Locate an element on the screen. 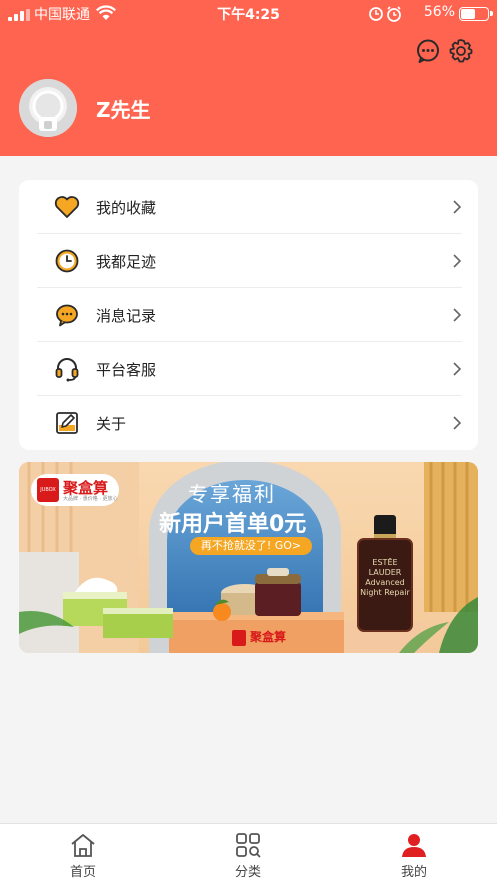 Image resolution: width=497 pixels, height=883 pixels. bottom-tab-bar: 首页 分类 我的 is located at coordinates (248, 853).